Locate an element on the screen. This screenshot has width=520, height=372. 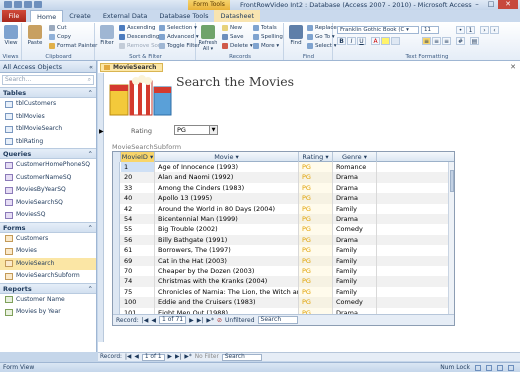
close-document-icon: ✕ is located at coordinates (513, 67).